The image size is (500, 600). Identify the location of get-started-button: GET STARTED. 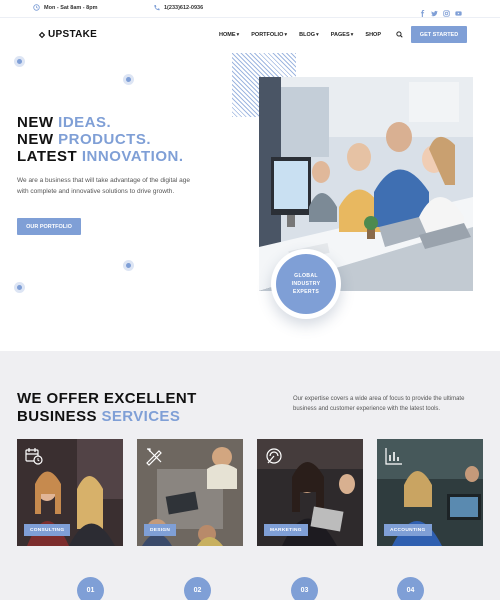
(439, 34).